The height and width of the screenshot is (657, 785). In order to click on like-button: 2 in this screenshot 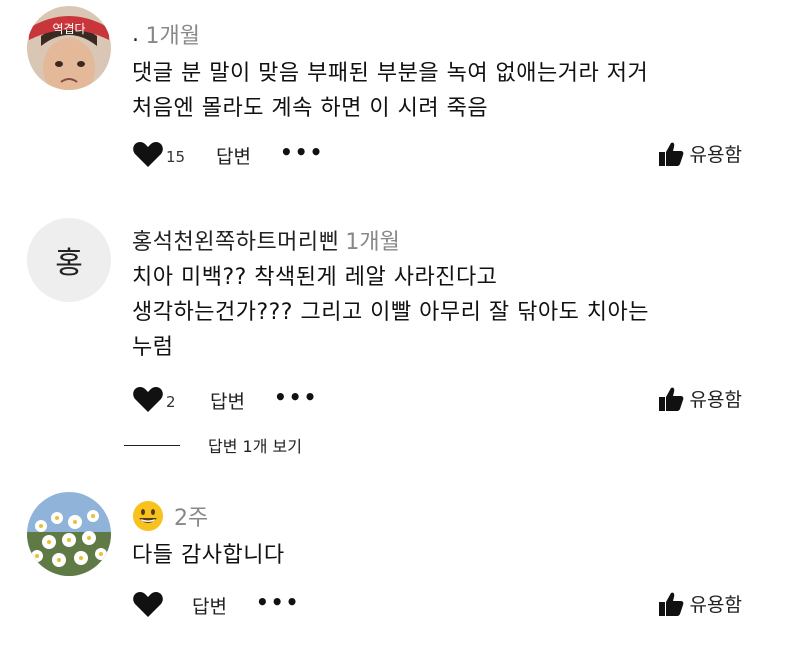, I will do `click(154, 399)`.